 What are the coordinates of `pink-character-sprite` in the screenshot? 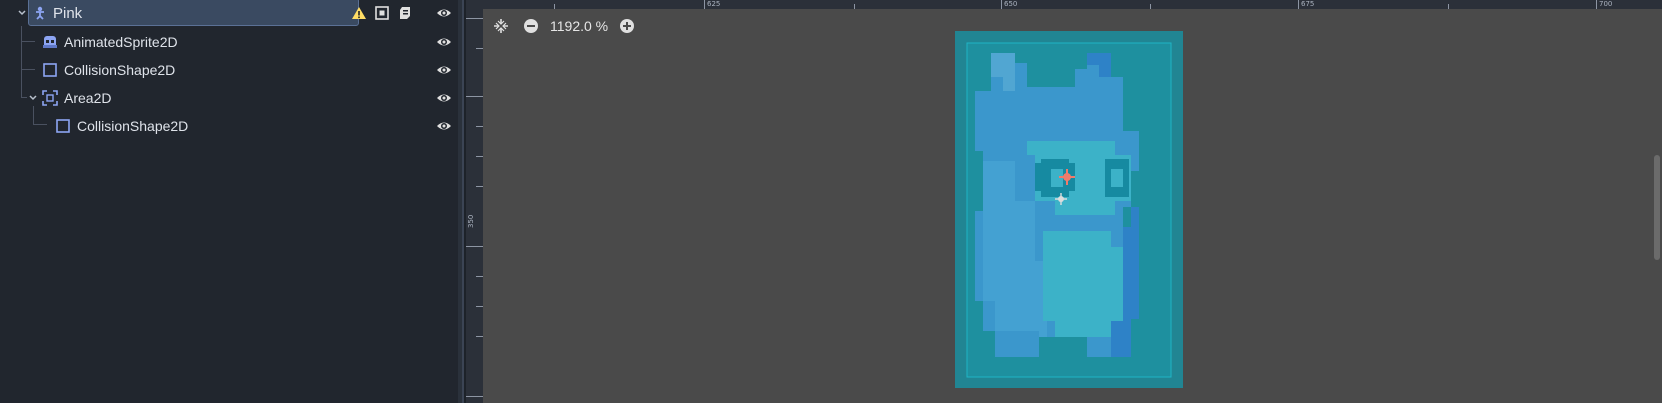 It's located at (1069, 209).